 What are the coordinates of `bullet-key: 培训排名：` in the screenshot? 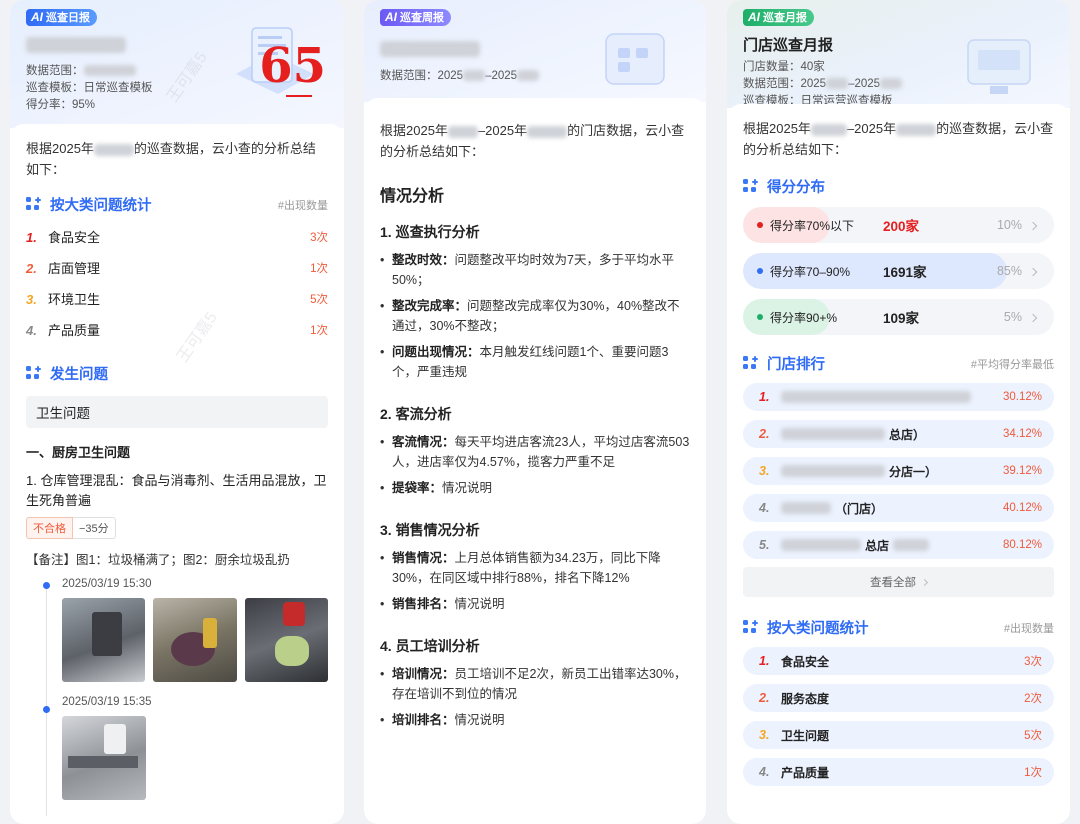 It's located at (423, 720).